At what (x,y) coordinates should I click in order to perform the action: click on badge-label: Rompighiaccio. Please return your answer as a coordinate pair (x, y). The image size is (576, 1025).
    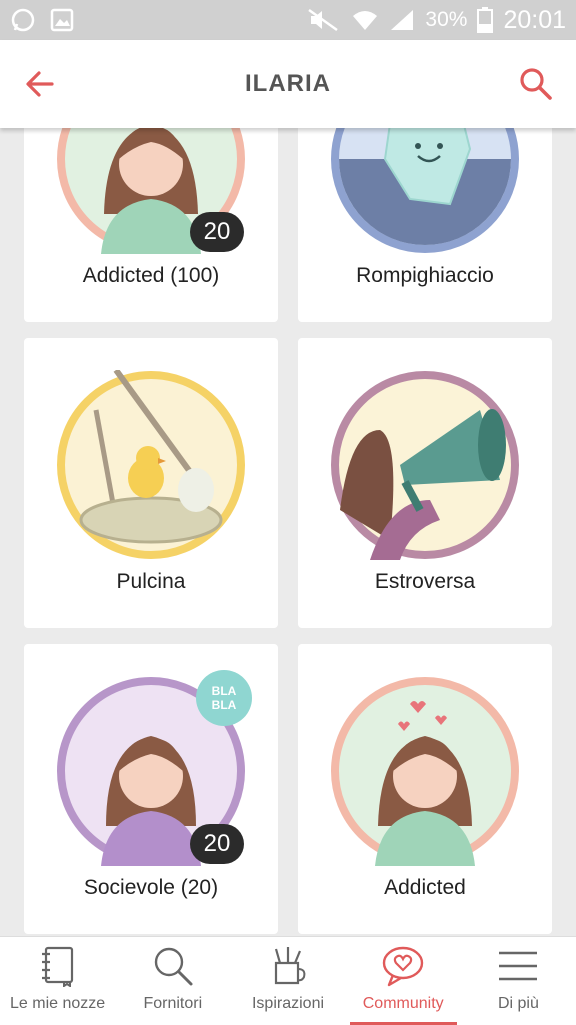
    Looking at the image, I should click on (425, 275).